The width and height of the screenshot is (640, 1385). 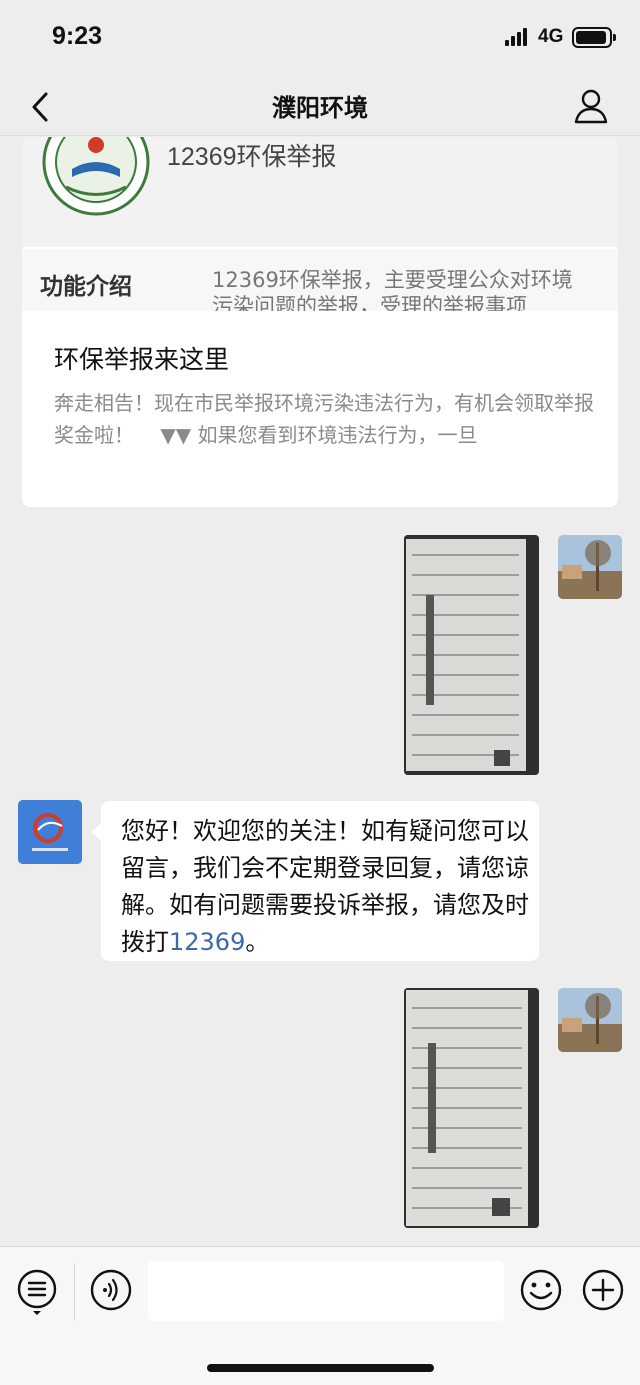 I want to click on status-bar: 9:23 4G, so click(x=320, y=39).